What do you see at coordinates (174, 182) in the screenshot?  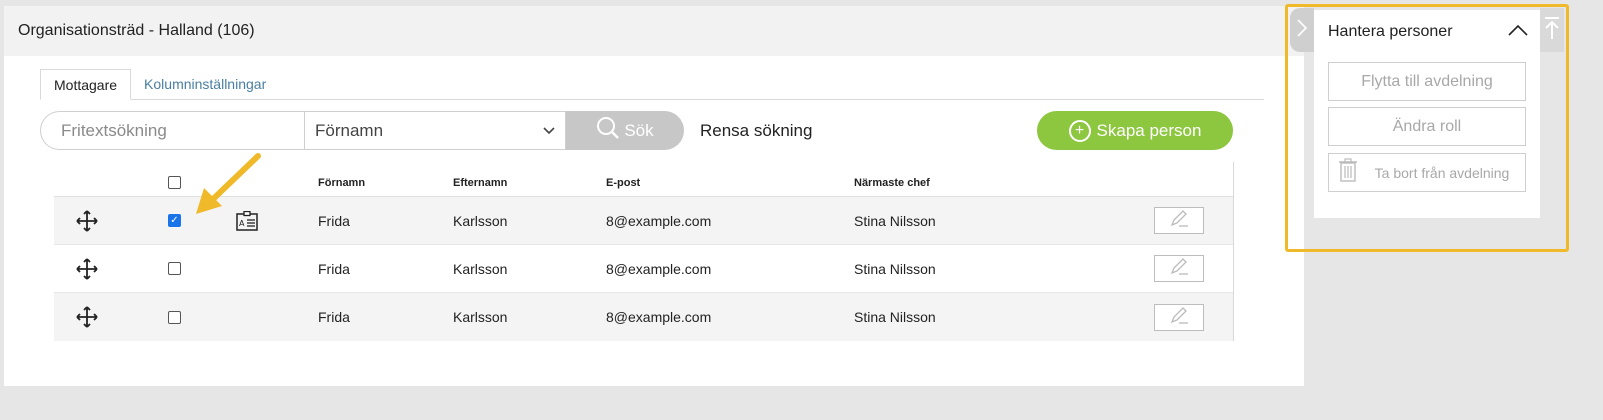 I see `select-all-checkbox` at bounding box center [174, 182].